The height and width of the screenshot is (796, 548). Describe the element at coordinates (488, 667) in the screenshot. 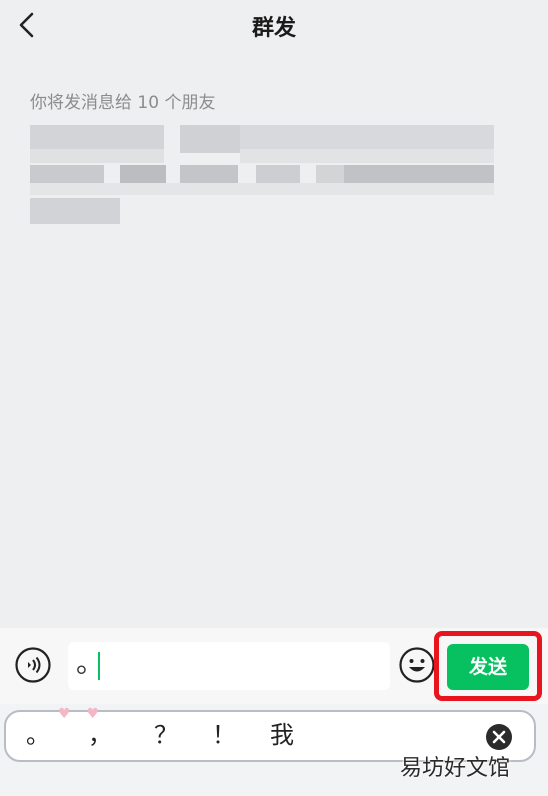

I see `send-button: 发送` at that location.